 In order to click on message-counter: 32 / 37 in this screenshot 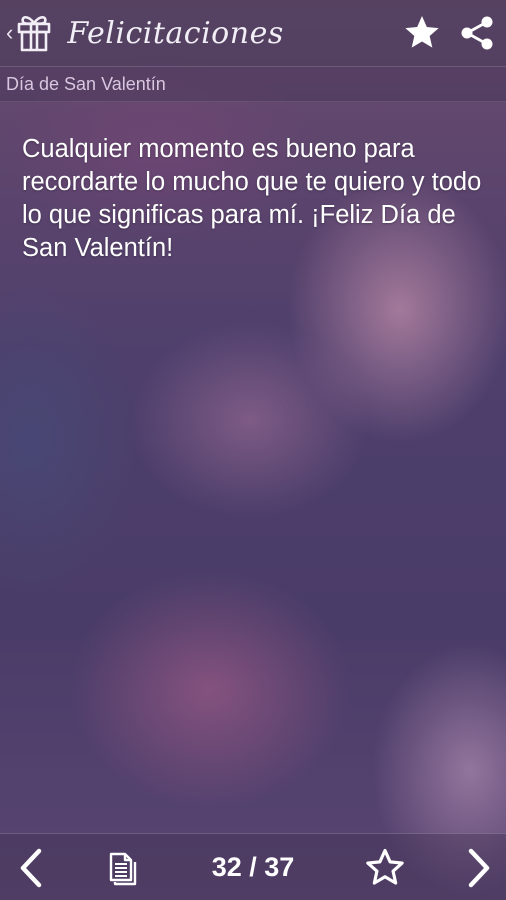, I will do `click(253, 867)`.